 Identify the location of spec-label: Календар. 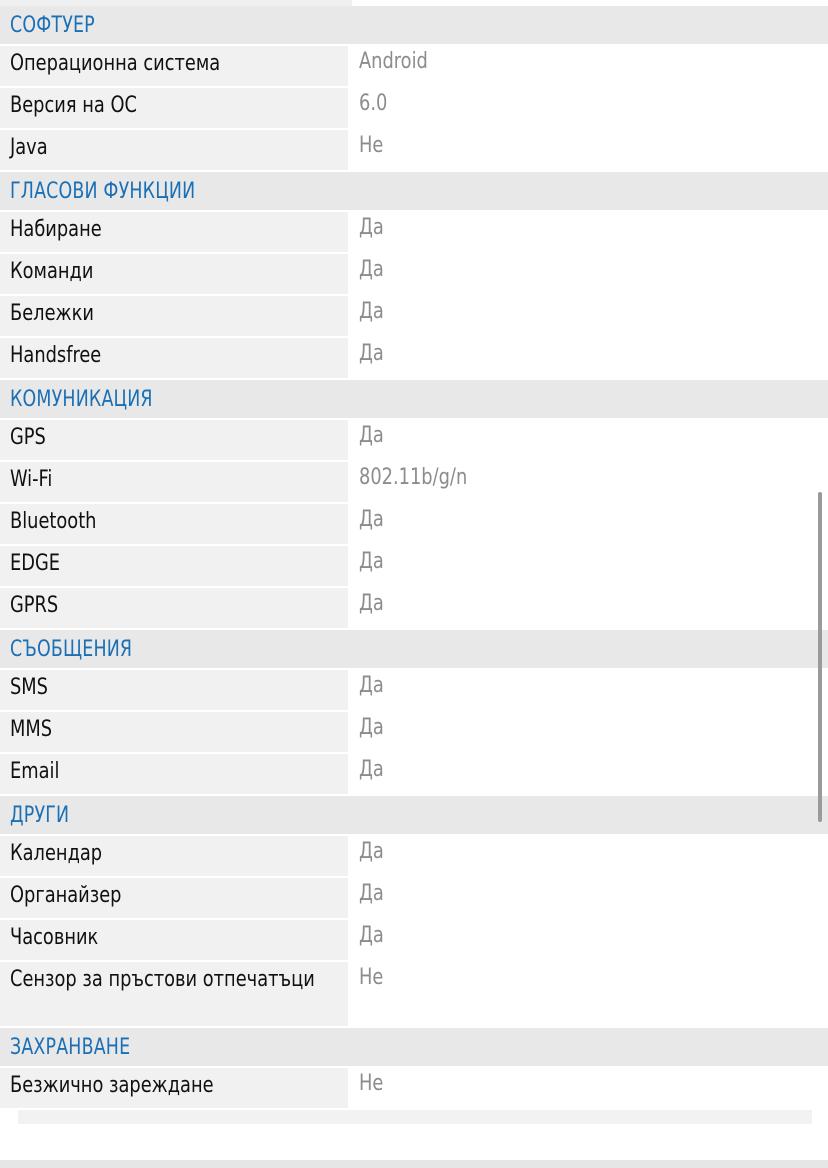
(175, 856).